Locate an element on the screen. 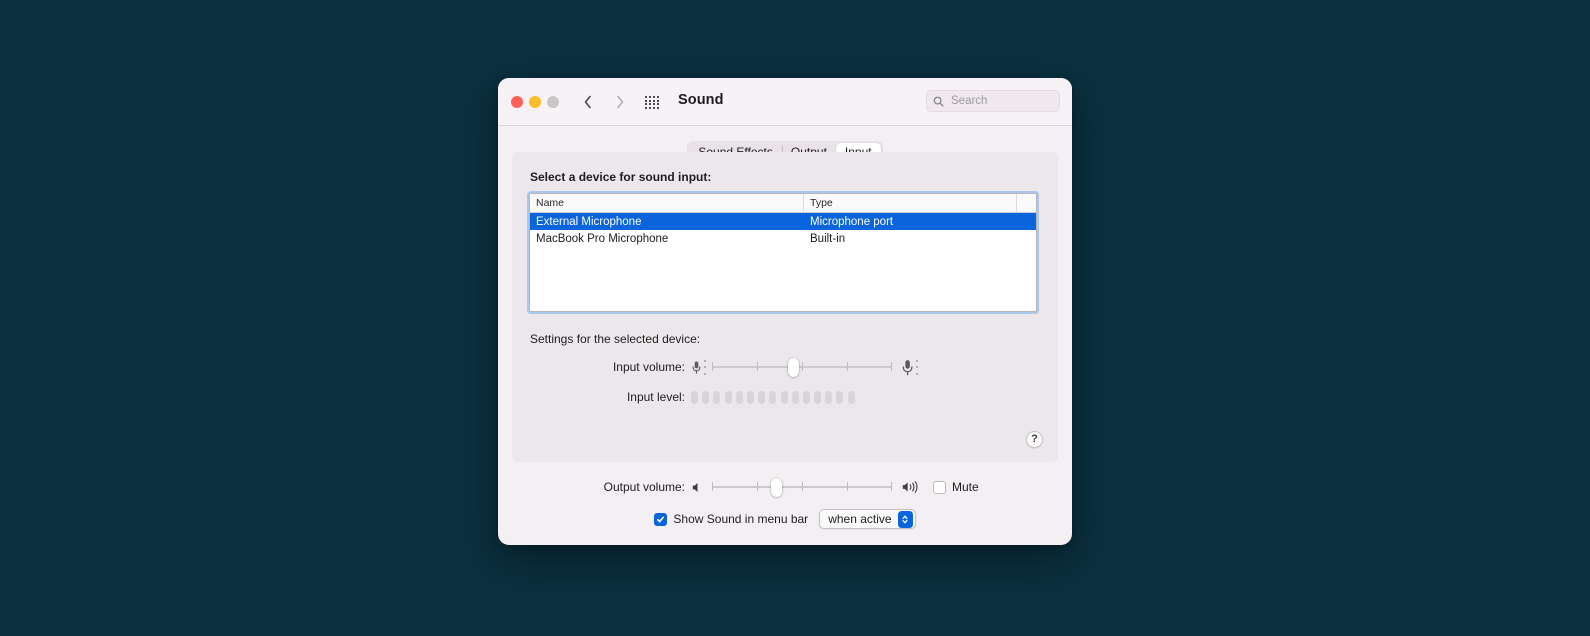 The width and height of the screenshot is (1590, 636). output-volume-slider is located at coordinates (802, 487).